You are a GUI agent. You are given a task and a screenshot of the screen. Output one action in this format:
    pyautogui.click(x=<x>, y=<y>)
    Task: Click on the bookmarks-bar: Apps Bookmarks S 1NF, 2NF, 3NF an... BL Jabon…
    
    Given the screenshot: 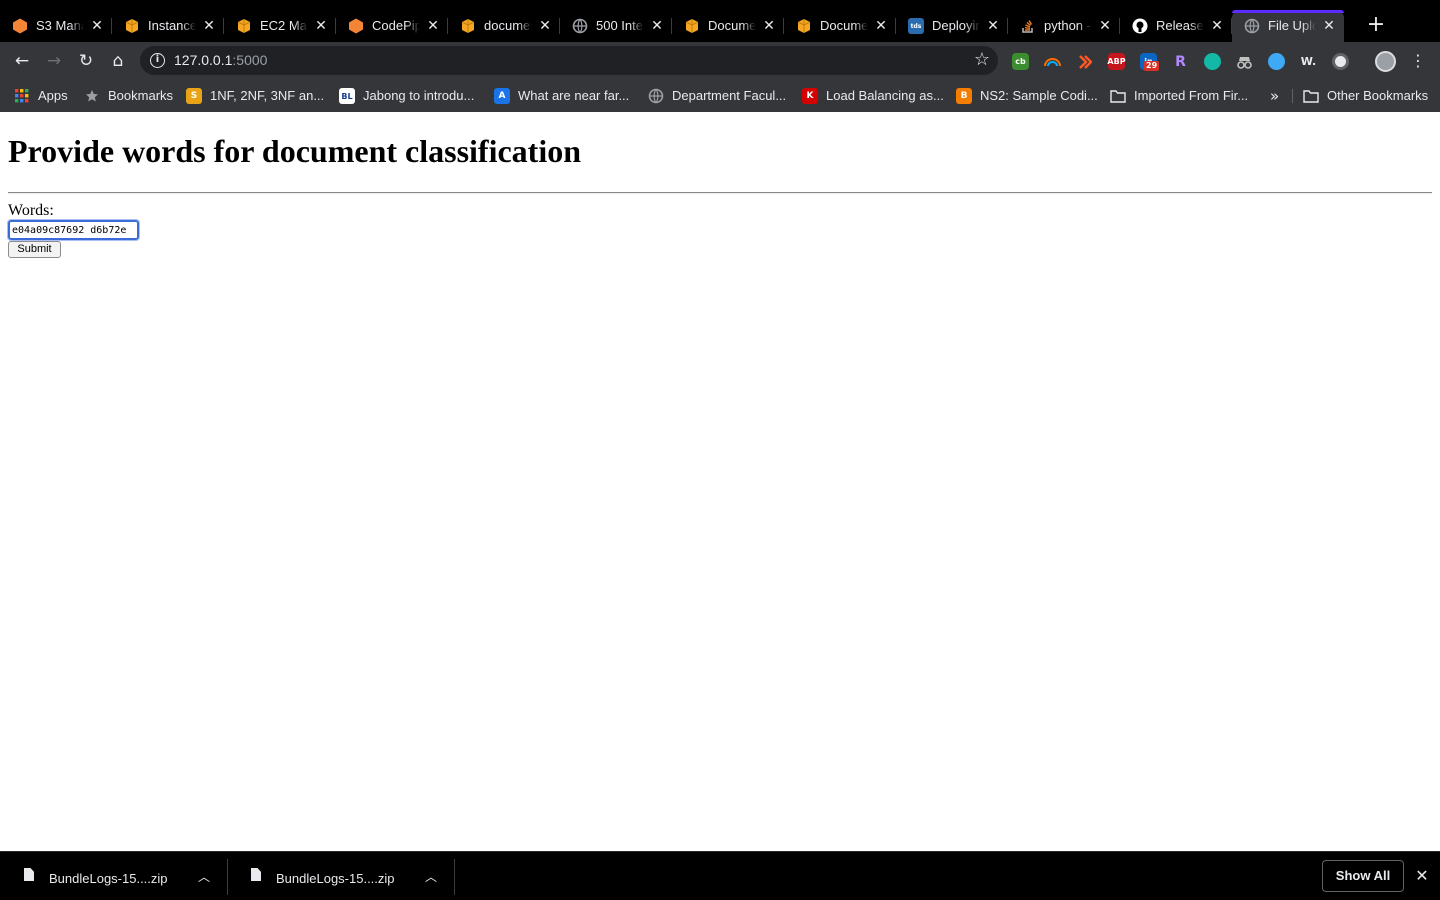 What is the action you would take?
    pyautogui.click(x=720, y=96)
    